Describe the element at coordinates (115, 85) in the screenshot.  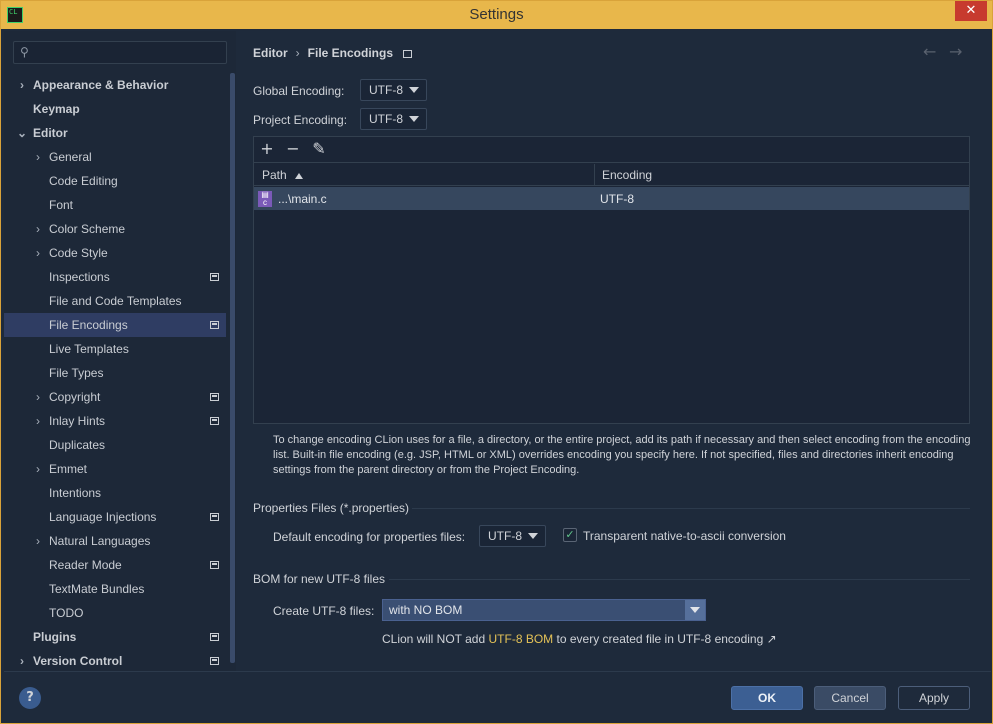
I see `sidebar-item-appearance-behavior: › Appearance & Behavior` at that location.